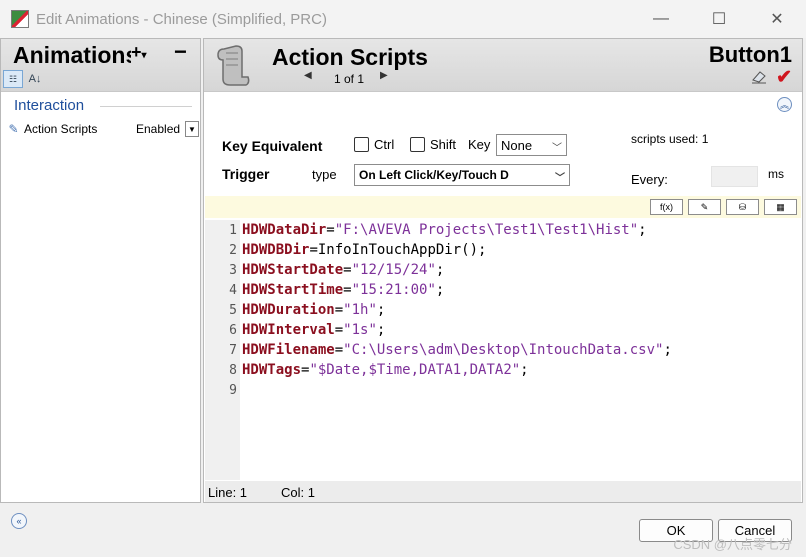 The height and width of the screenshot is (557, 806). Describe the element at coordinates (61, 129) in the screenshot. I see `animation-item-label: Action Scripts` at that location.